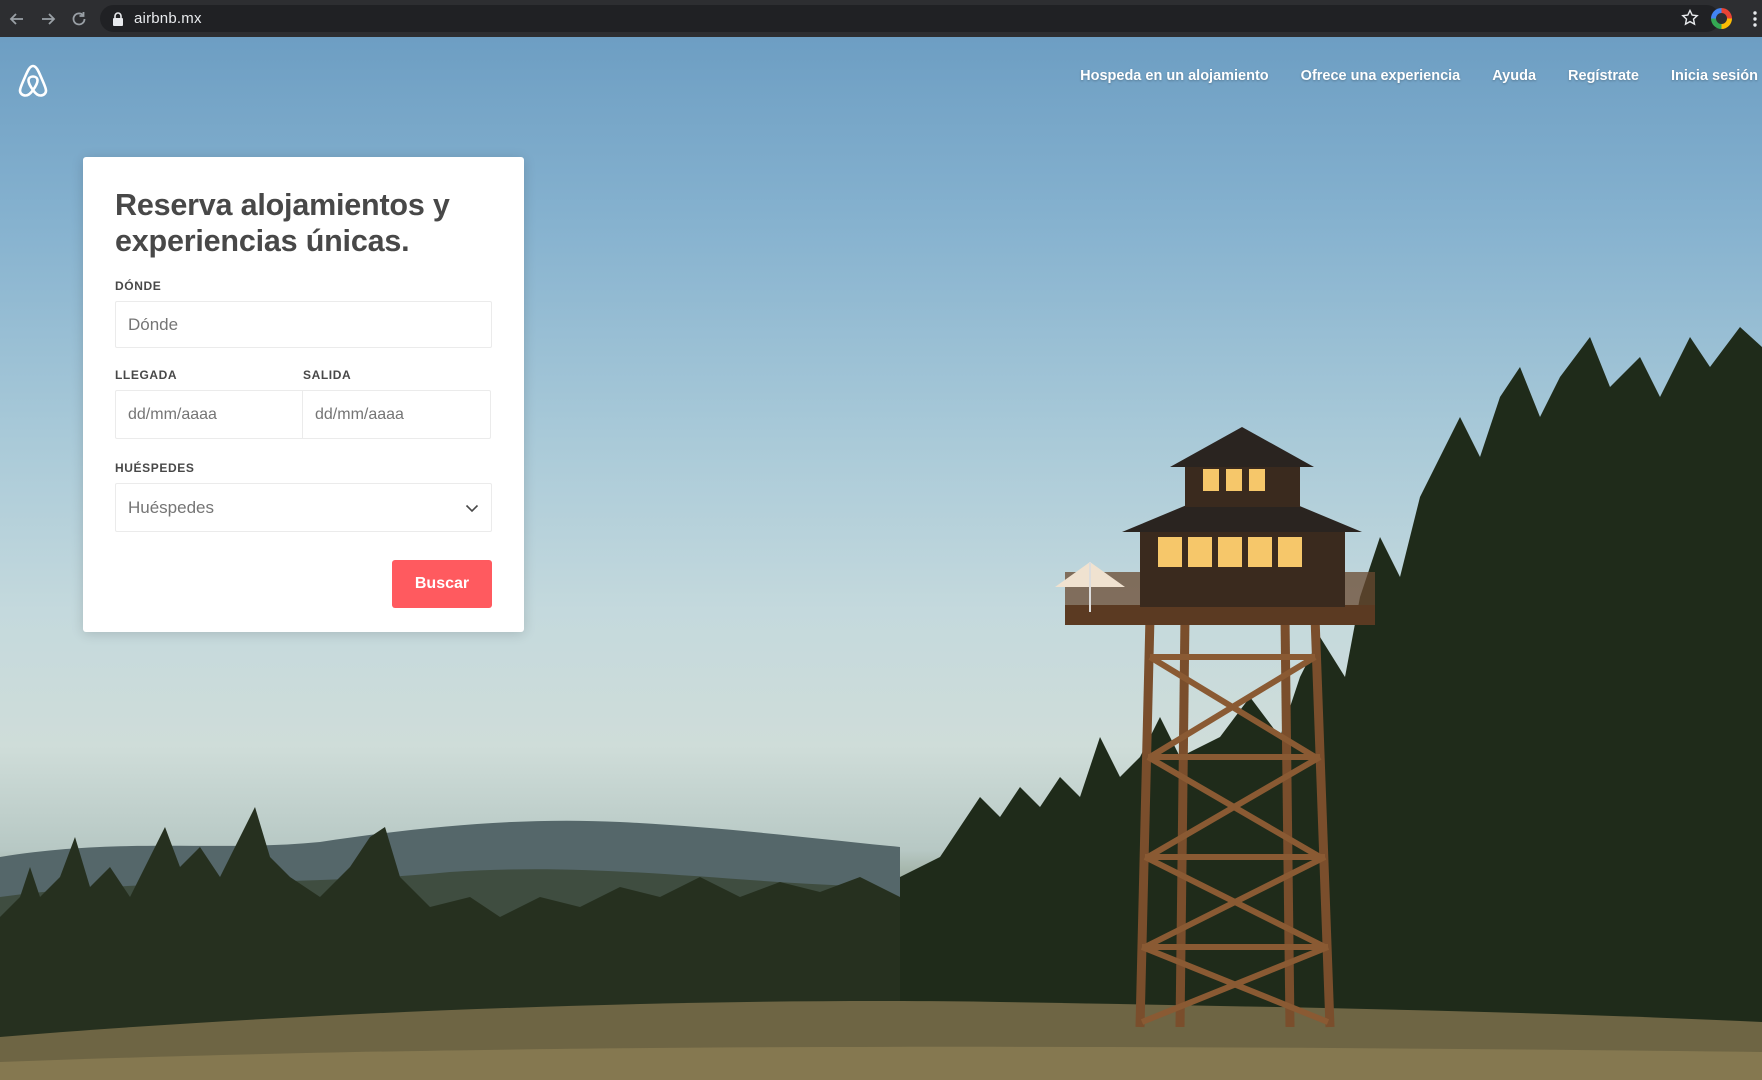 This screenshot has height=1080, width=1762. I want to click on dates-row: LLEGADA SALIDA, so click(303, 403).